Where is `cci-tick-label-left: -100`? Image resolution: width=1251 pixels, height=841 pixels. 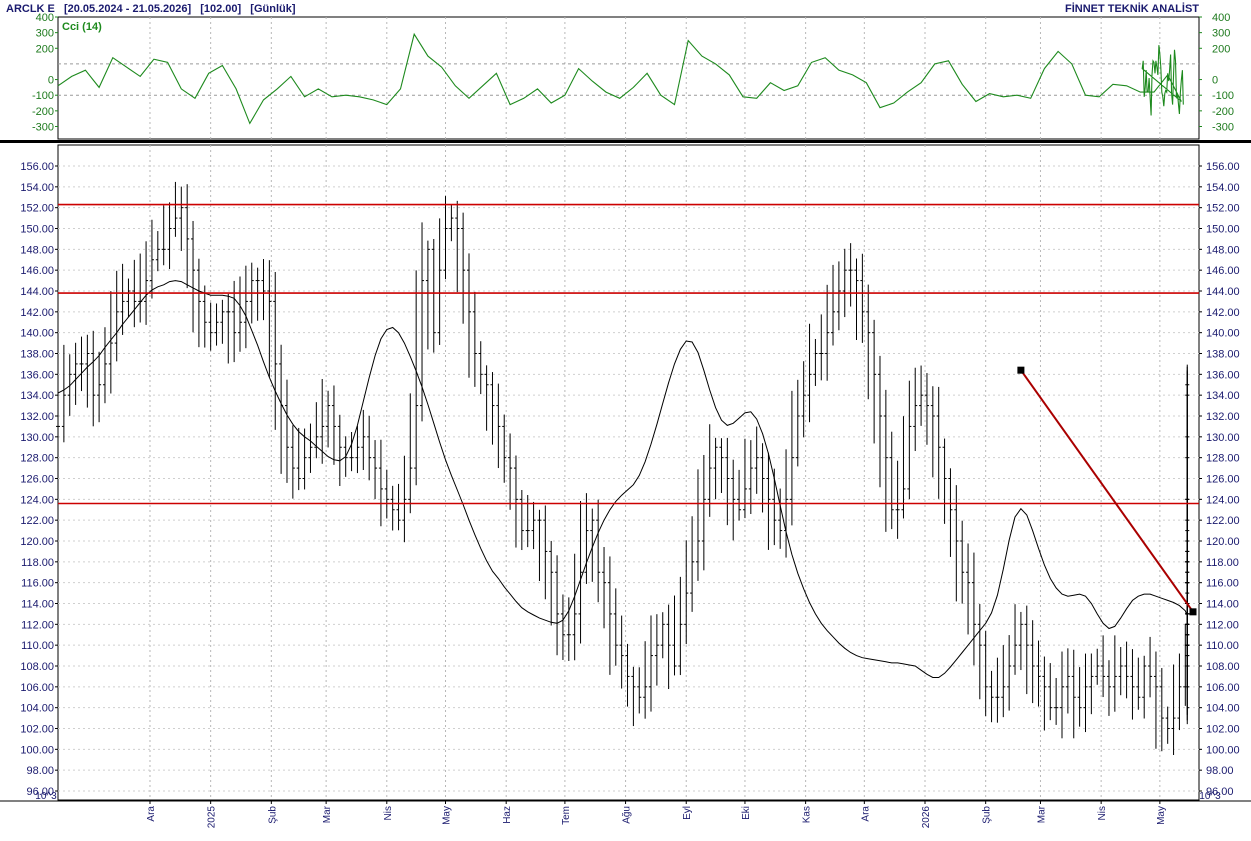
cci-tick-label-left: -100 is located at coordinates (43, 96).